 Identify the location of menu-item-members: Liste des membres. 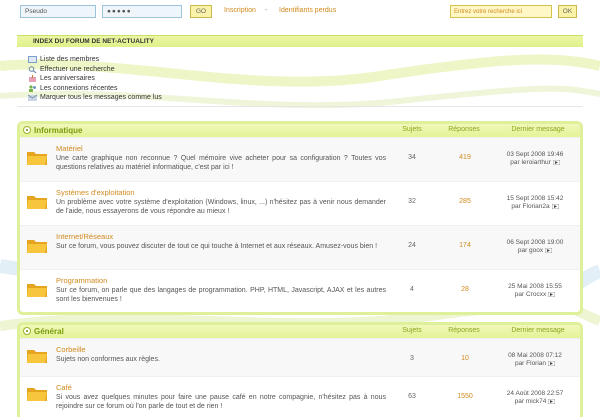
(95, 60).